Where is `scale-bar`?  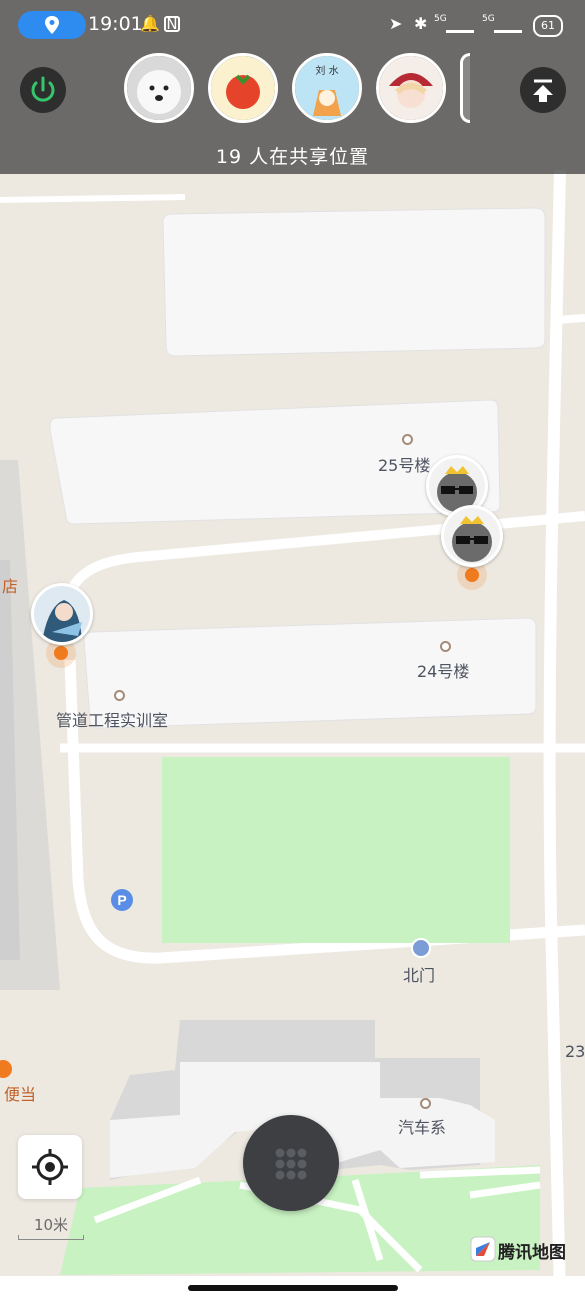 scale-bar is located at coordinates (51, 1237).